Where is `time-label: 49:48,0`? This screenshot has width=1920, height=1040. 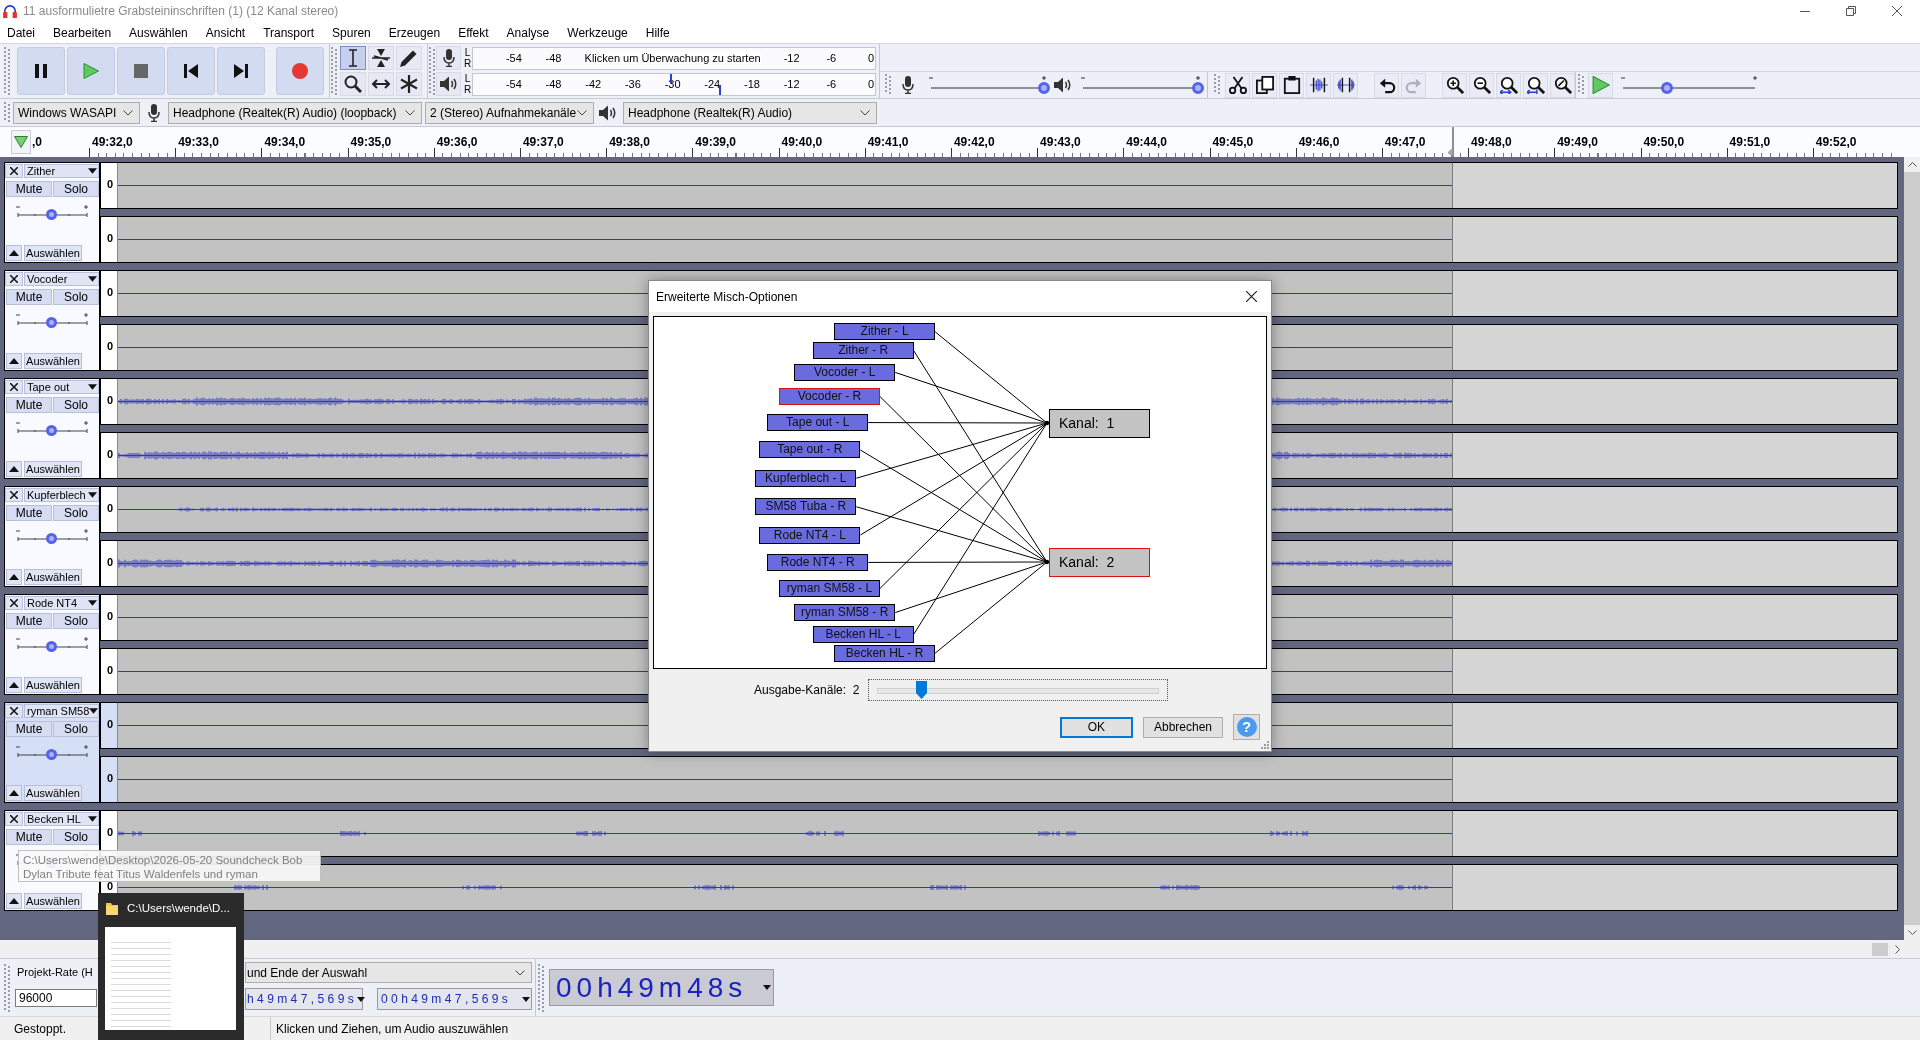
time-label: 49:48,0 is located at coordinates (1491, 142).